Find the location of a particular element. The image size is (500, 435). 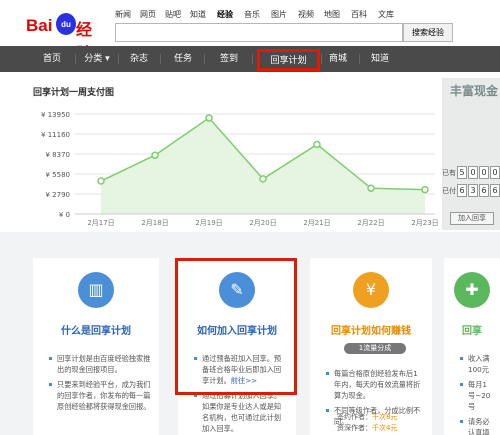

x-tick-label: 2月20日 is located at coordinates (262, 223).